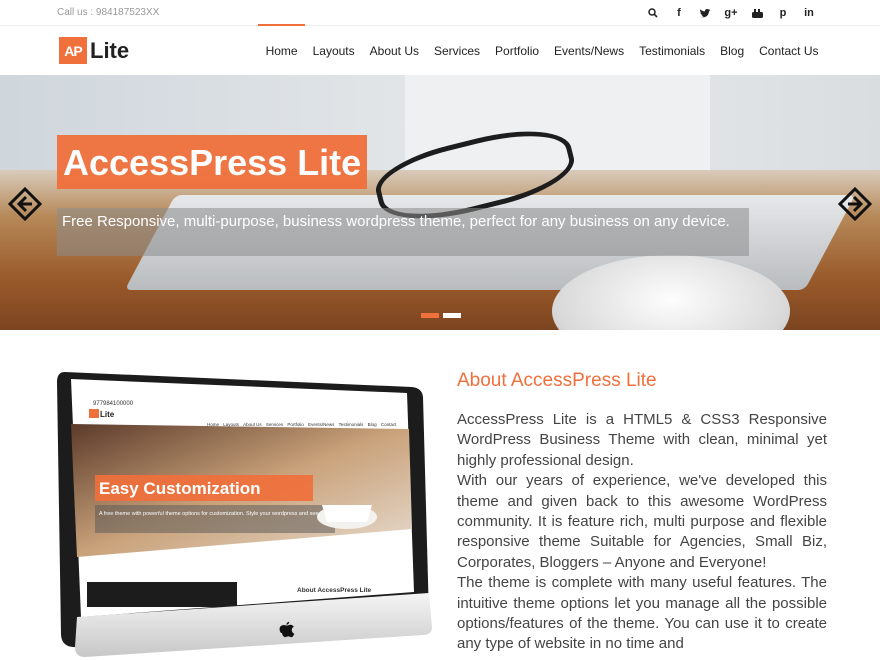 Image resolution: width=880 pixels, height=660 pixels. Describe the element at coordinates (295, 424) in the screenshot. I see `monitor-nav-item: Portfolio` at that location.